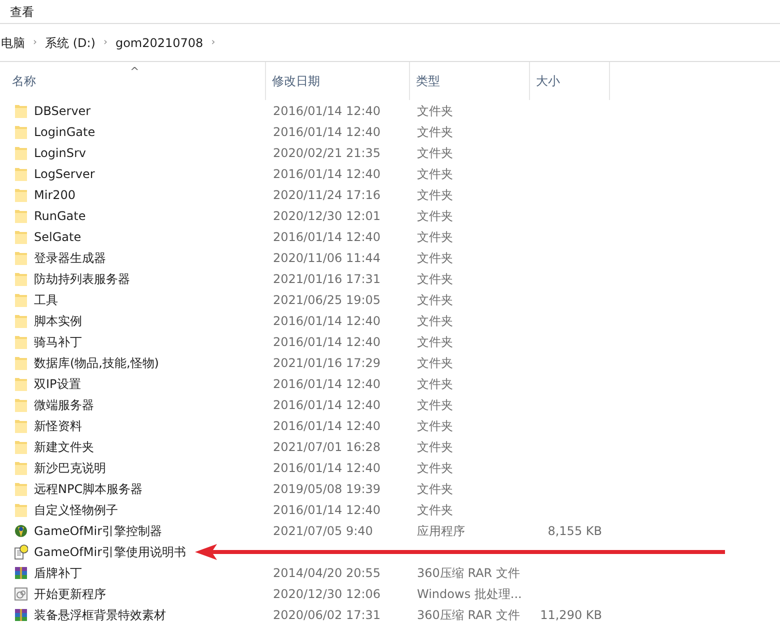 Image resolution: width=780 pixels, height=631 pixels. Describe the element at coordinates (21, 530) in the screenshot. I see `app-icon` at that location.